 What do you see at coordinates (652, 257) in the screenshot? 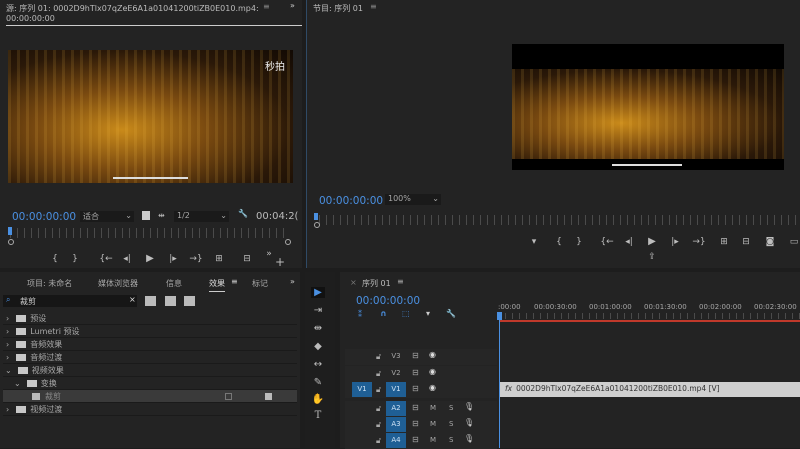
I see `export-button: ⇪` at bounding box center [652, 257].